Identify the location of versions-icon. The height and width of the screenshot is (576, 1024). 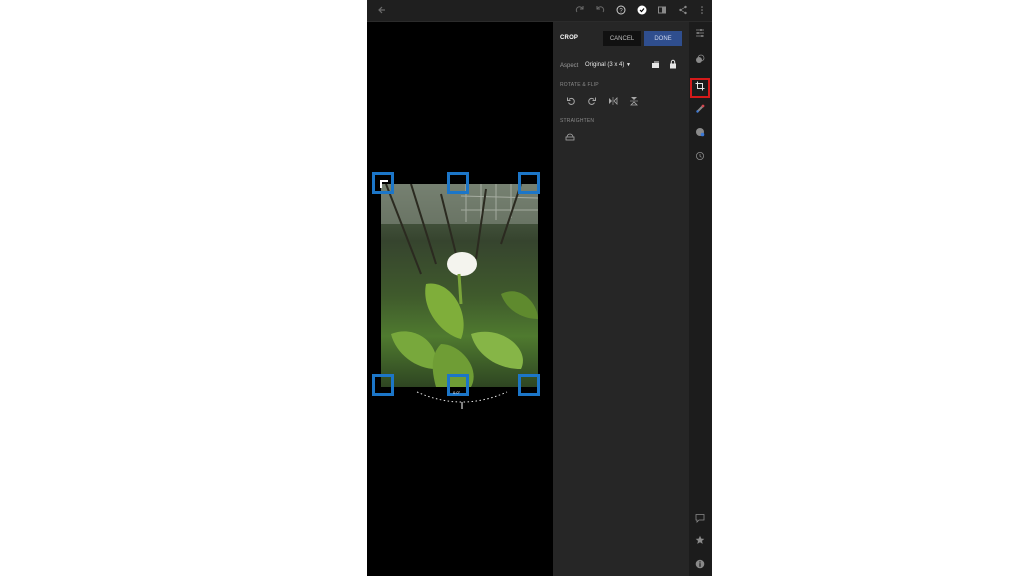
(700, 158).